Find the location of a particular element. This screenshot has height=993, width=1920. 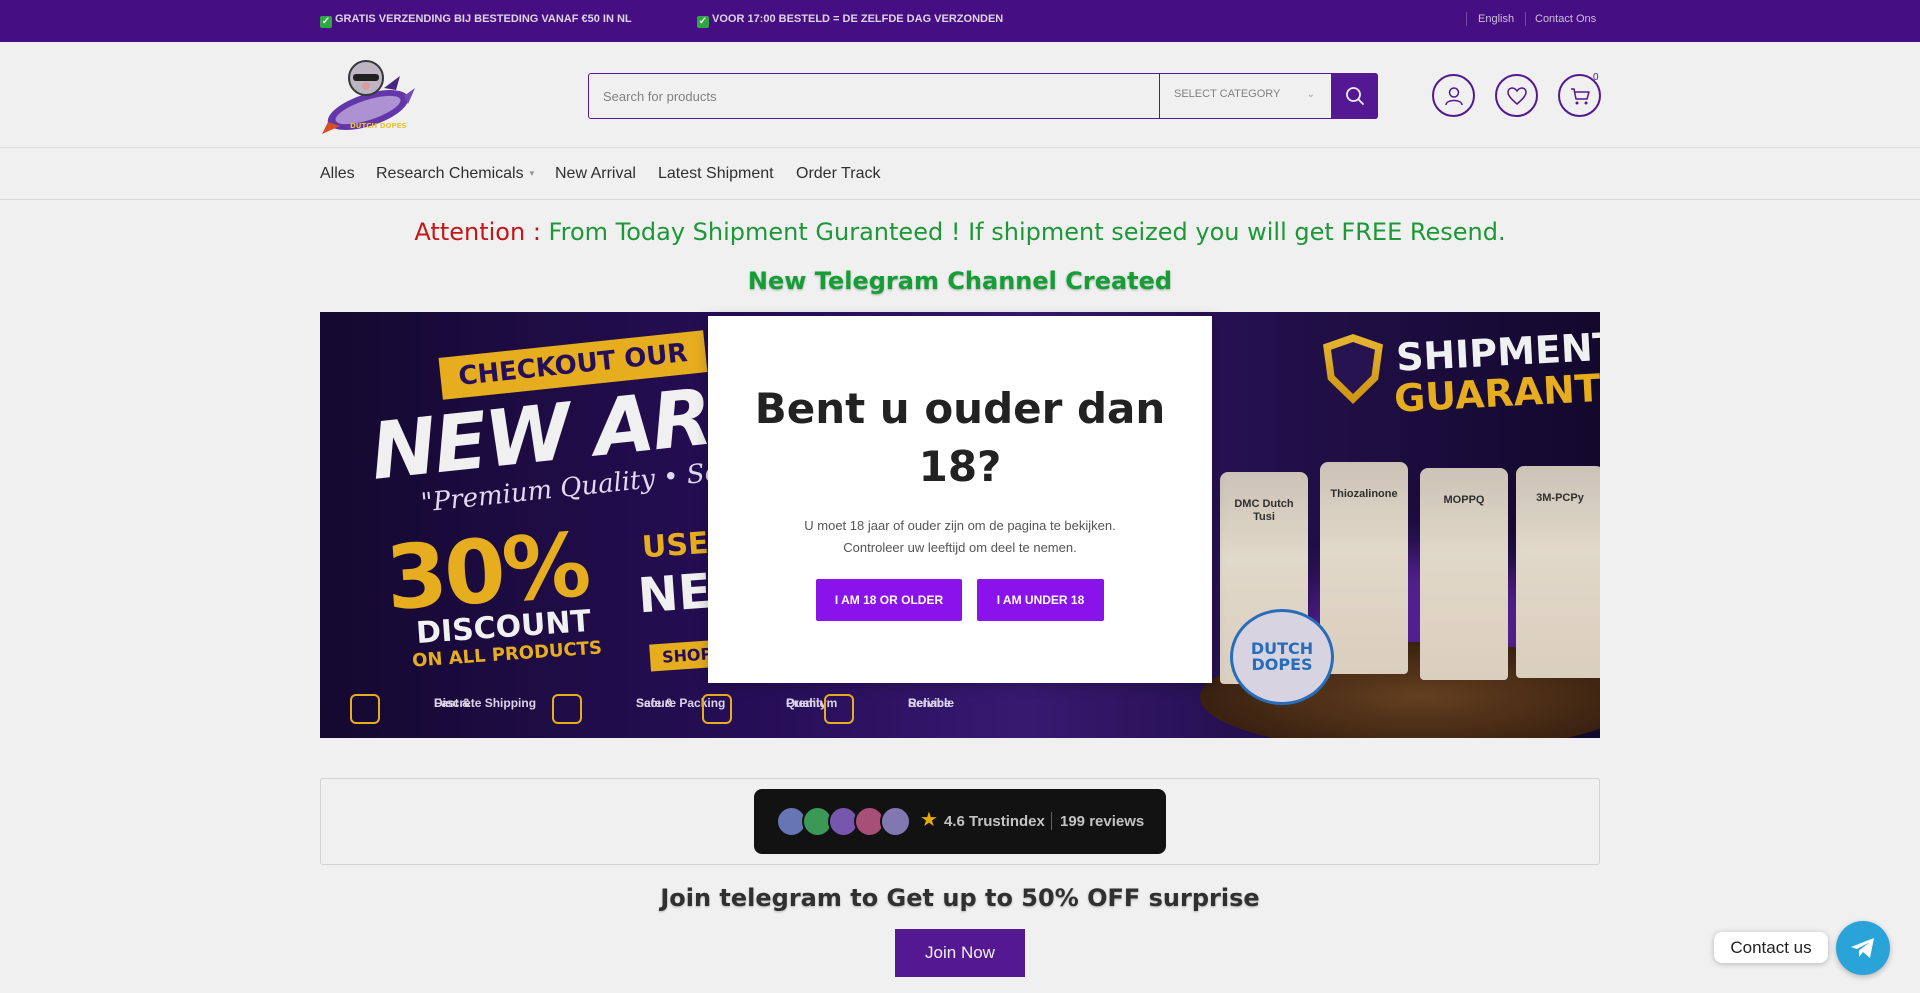

telegram-icon is located at coordinates (1862, 948).